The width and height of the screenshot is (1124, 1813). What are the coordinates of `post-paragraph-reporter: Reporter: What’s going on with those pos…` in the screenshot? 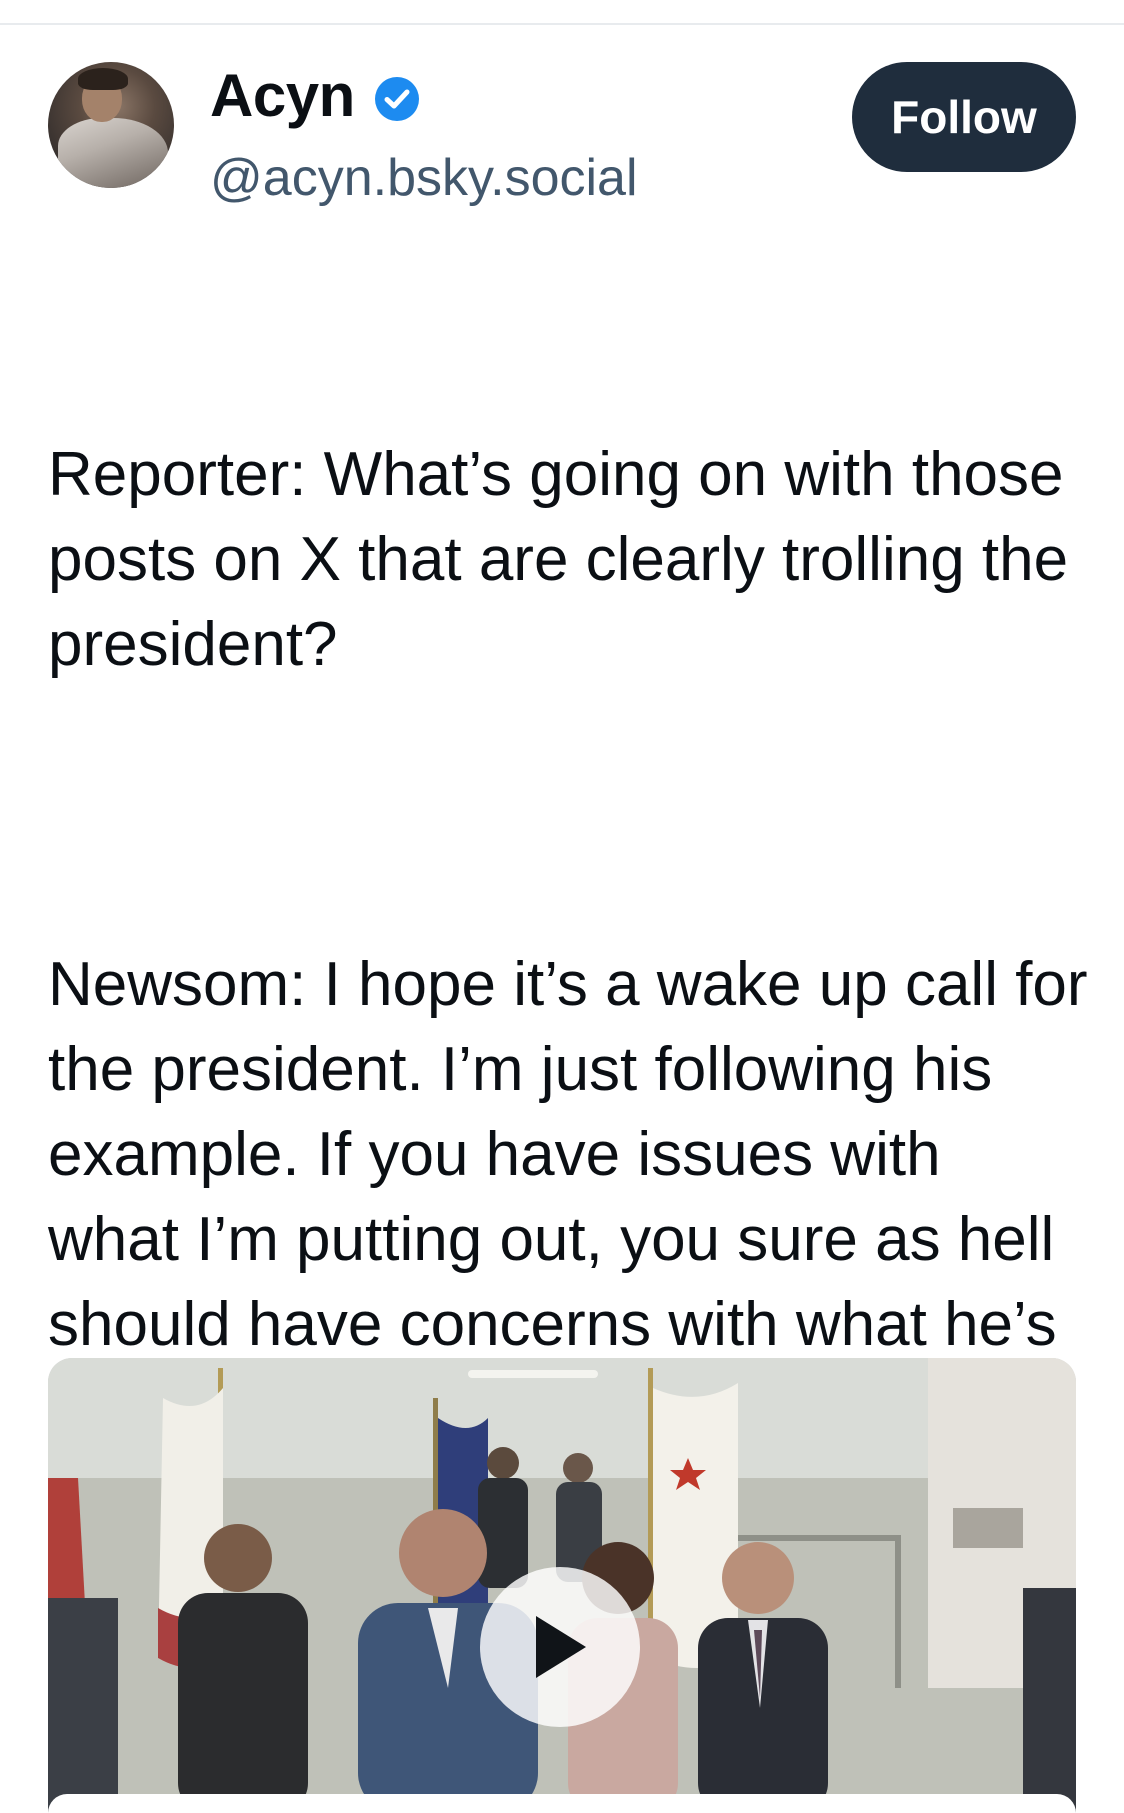 It's located at (567, 559).